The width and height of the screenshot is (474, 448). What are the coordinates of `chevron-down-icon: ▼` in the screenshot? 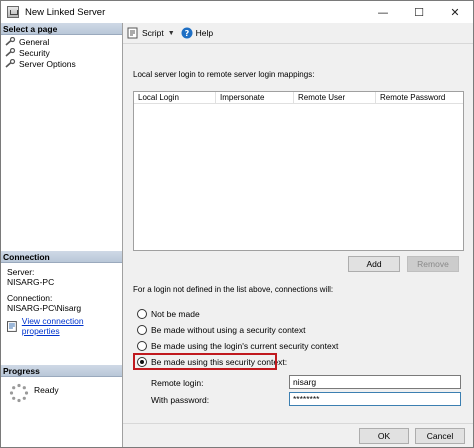 It's located at (171, 33).